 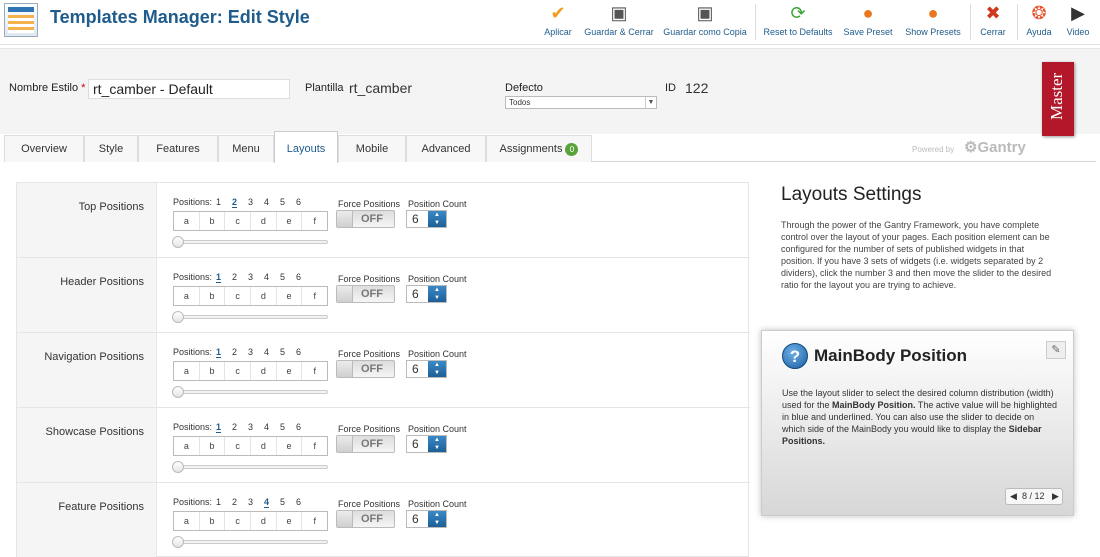 I want to click on help-button: ❂ Ayuda, so click(x=1039, y=22).